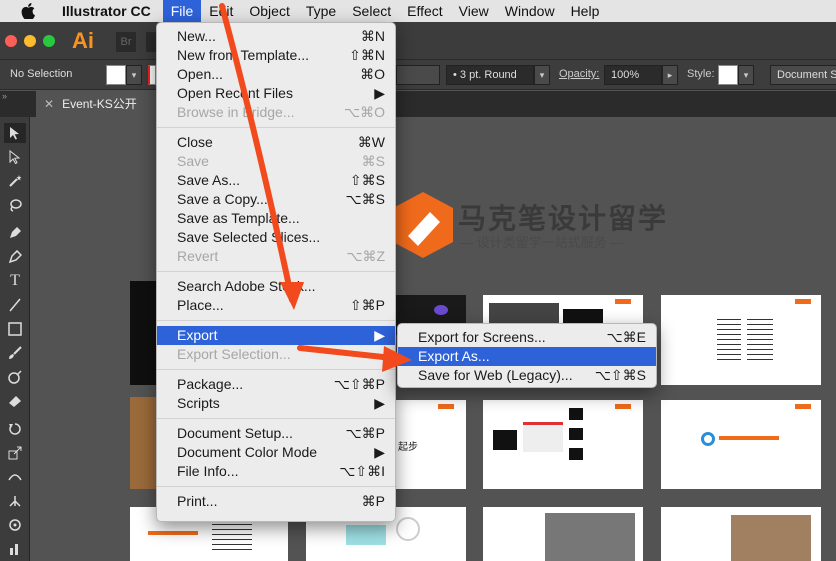  What do you see at coordinates (276, 305) in the screenshot?
I see `menu-item-place: Place... ⇧⌘P` at bounding box center [276, 305].